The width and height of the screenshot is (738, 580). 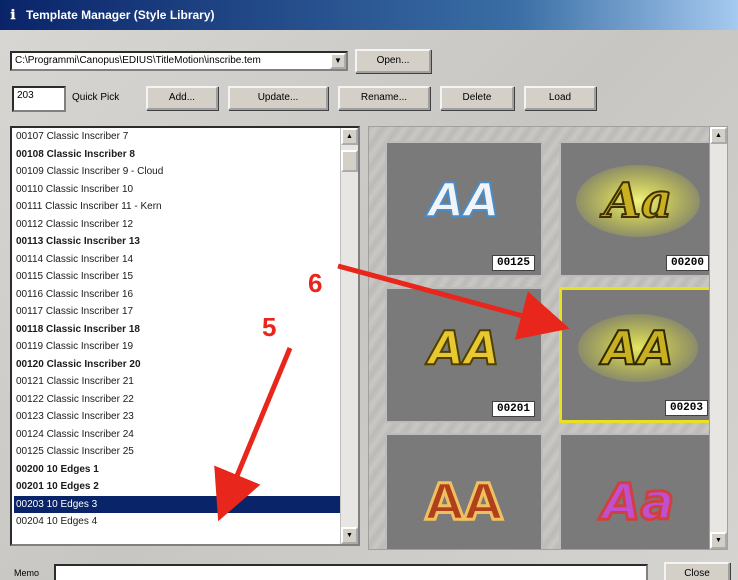 I want to click on thumbnail-code: 00203, so click(x=686, y=408).